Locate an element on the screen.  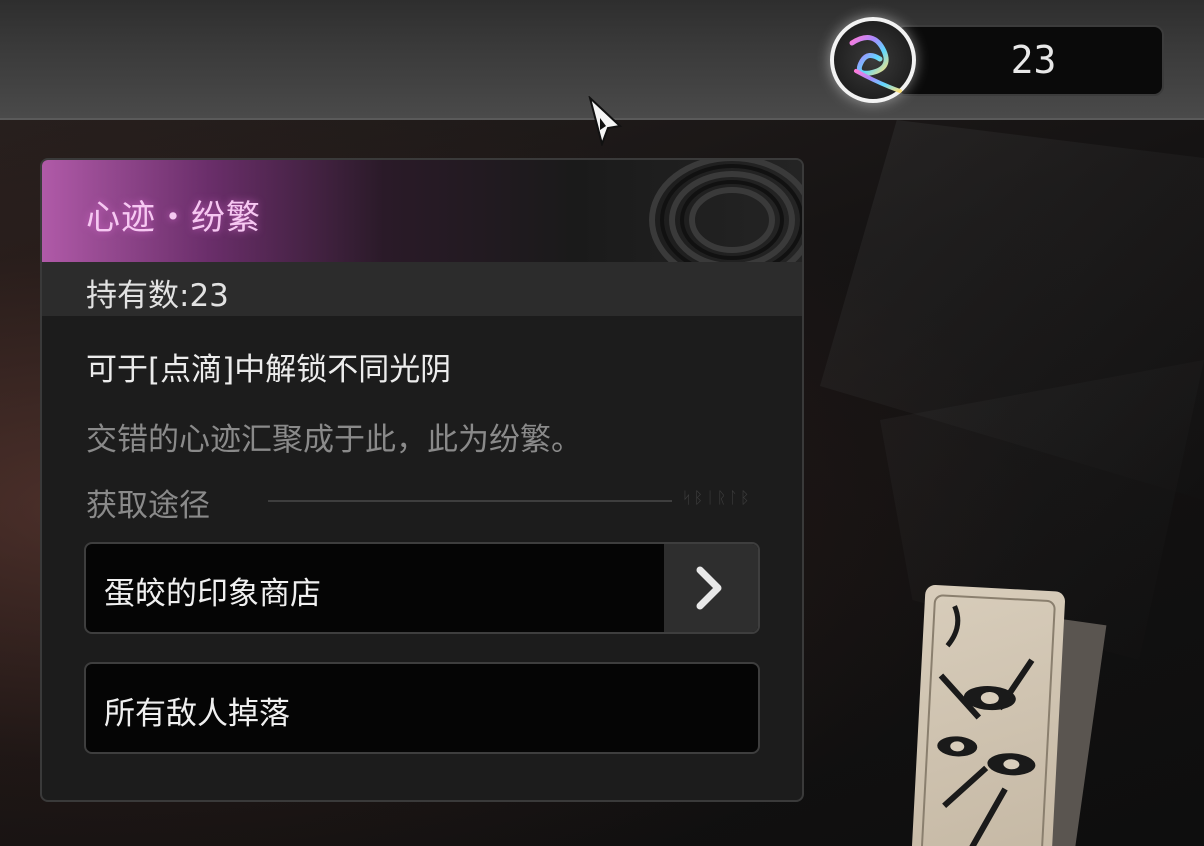
currency-amount: 23 is located at coordinates (1033, 60).